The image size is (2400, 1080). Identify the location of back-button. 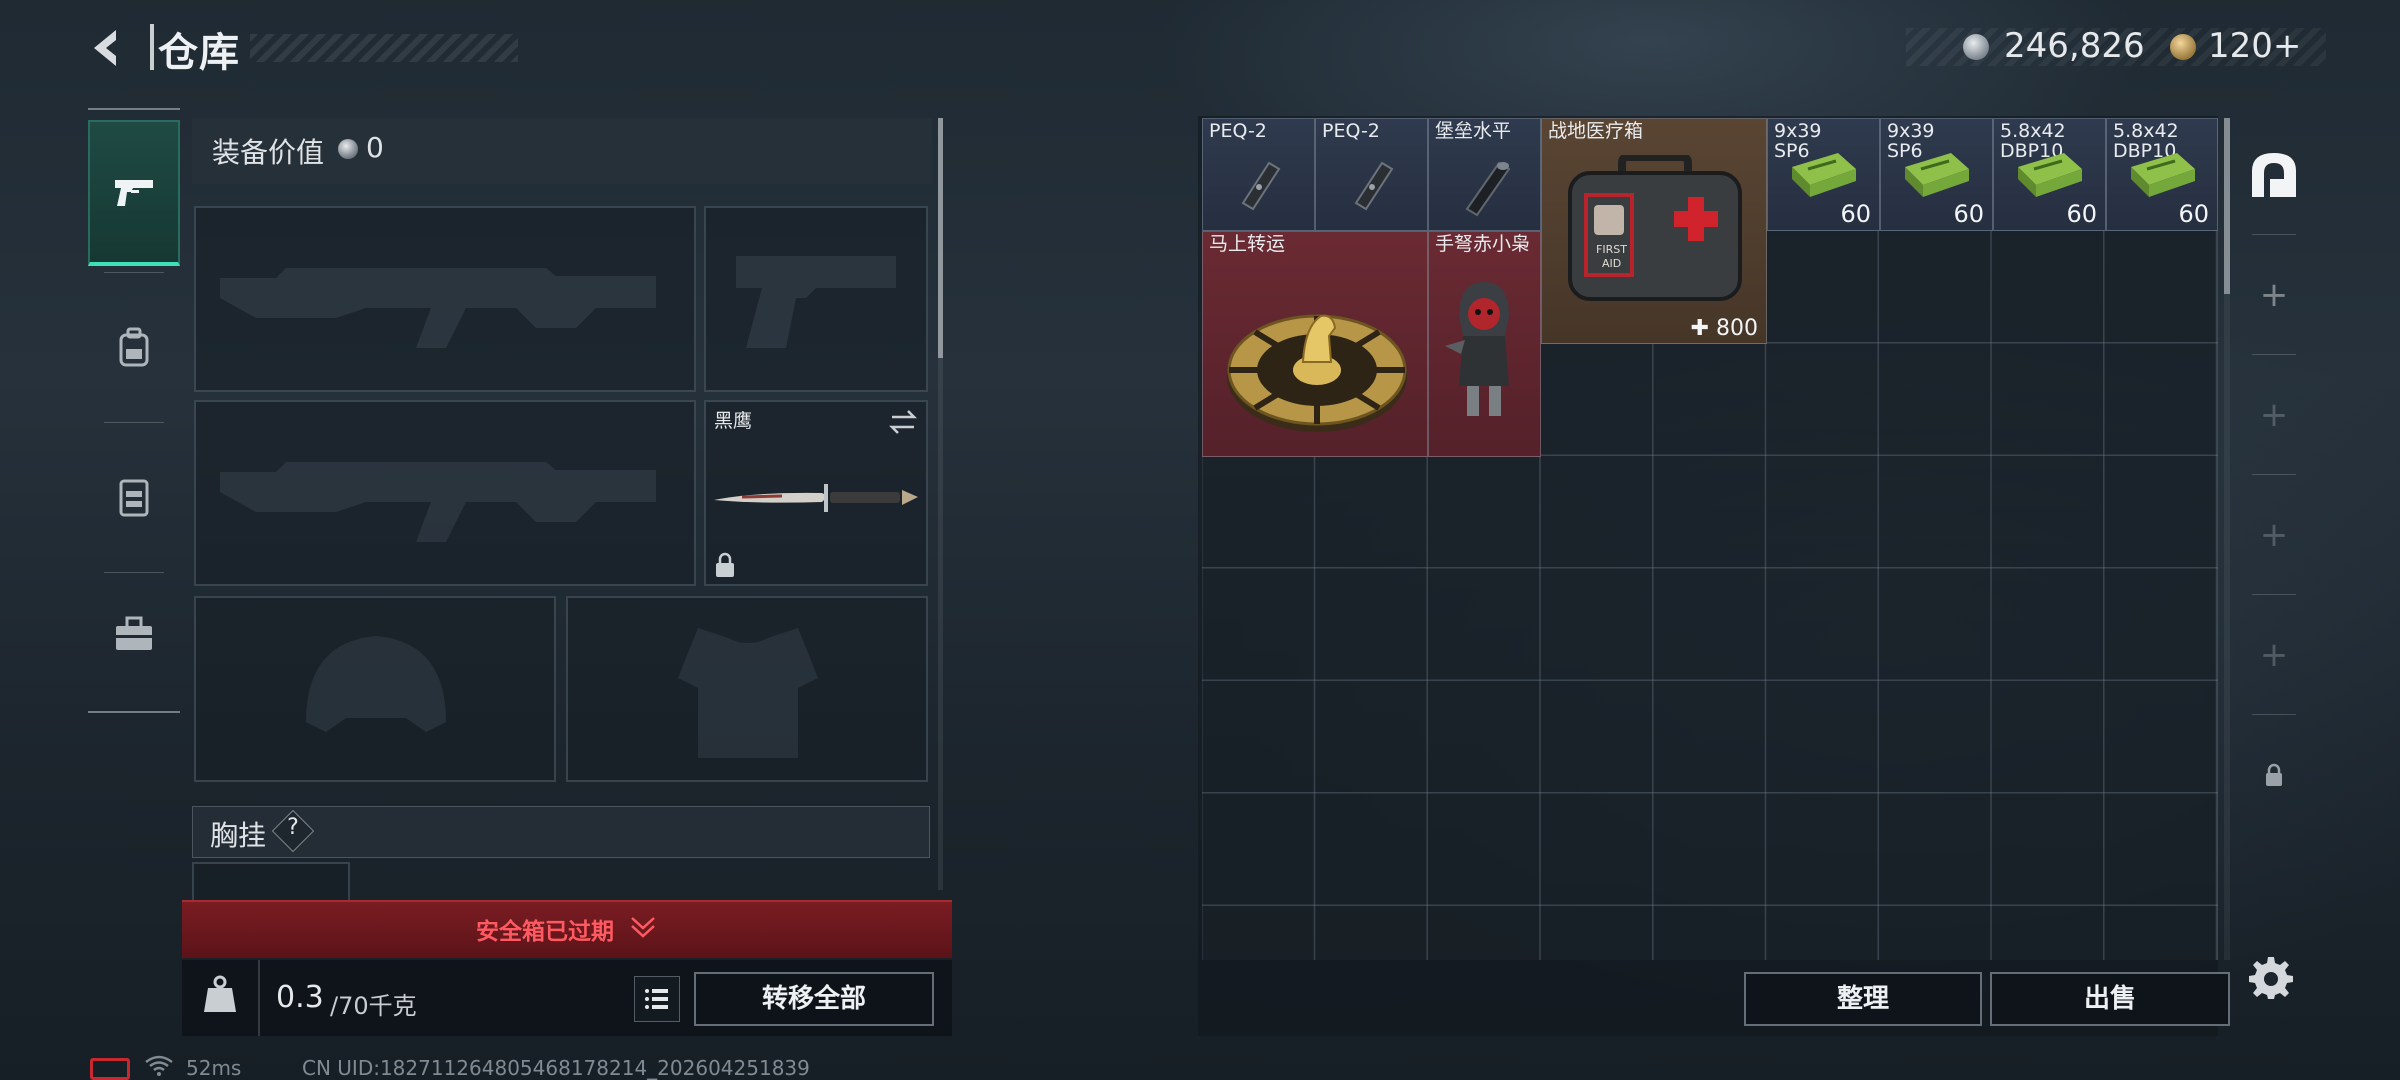
(108, 48).